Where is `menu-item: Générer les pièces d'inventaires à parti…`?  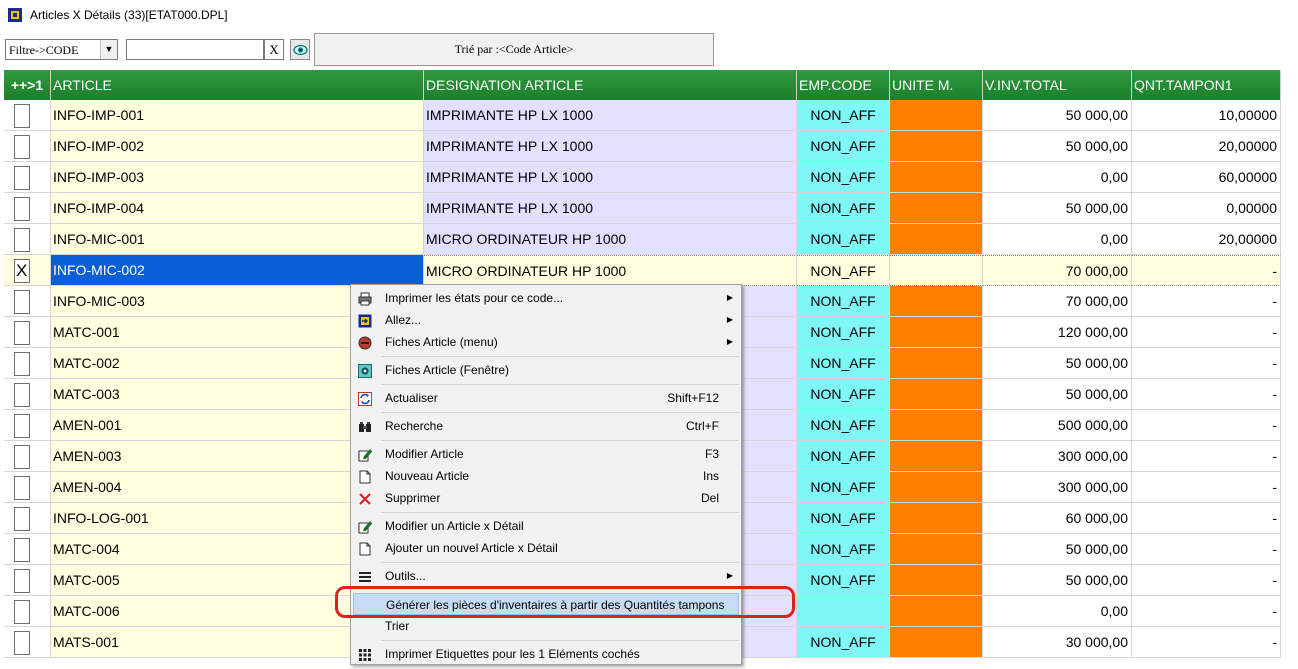
menu-item: Générer les pièces d'inventaires à parti… is located at coordinates (546, 604).